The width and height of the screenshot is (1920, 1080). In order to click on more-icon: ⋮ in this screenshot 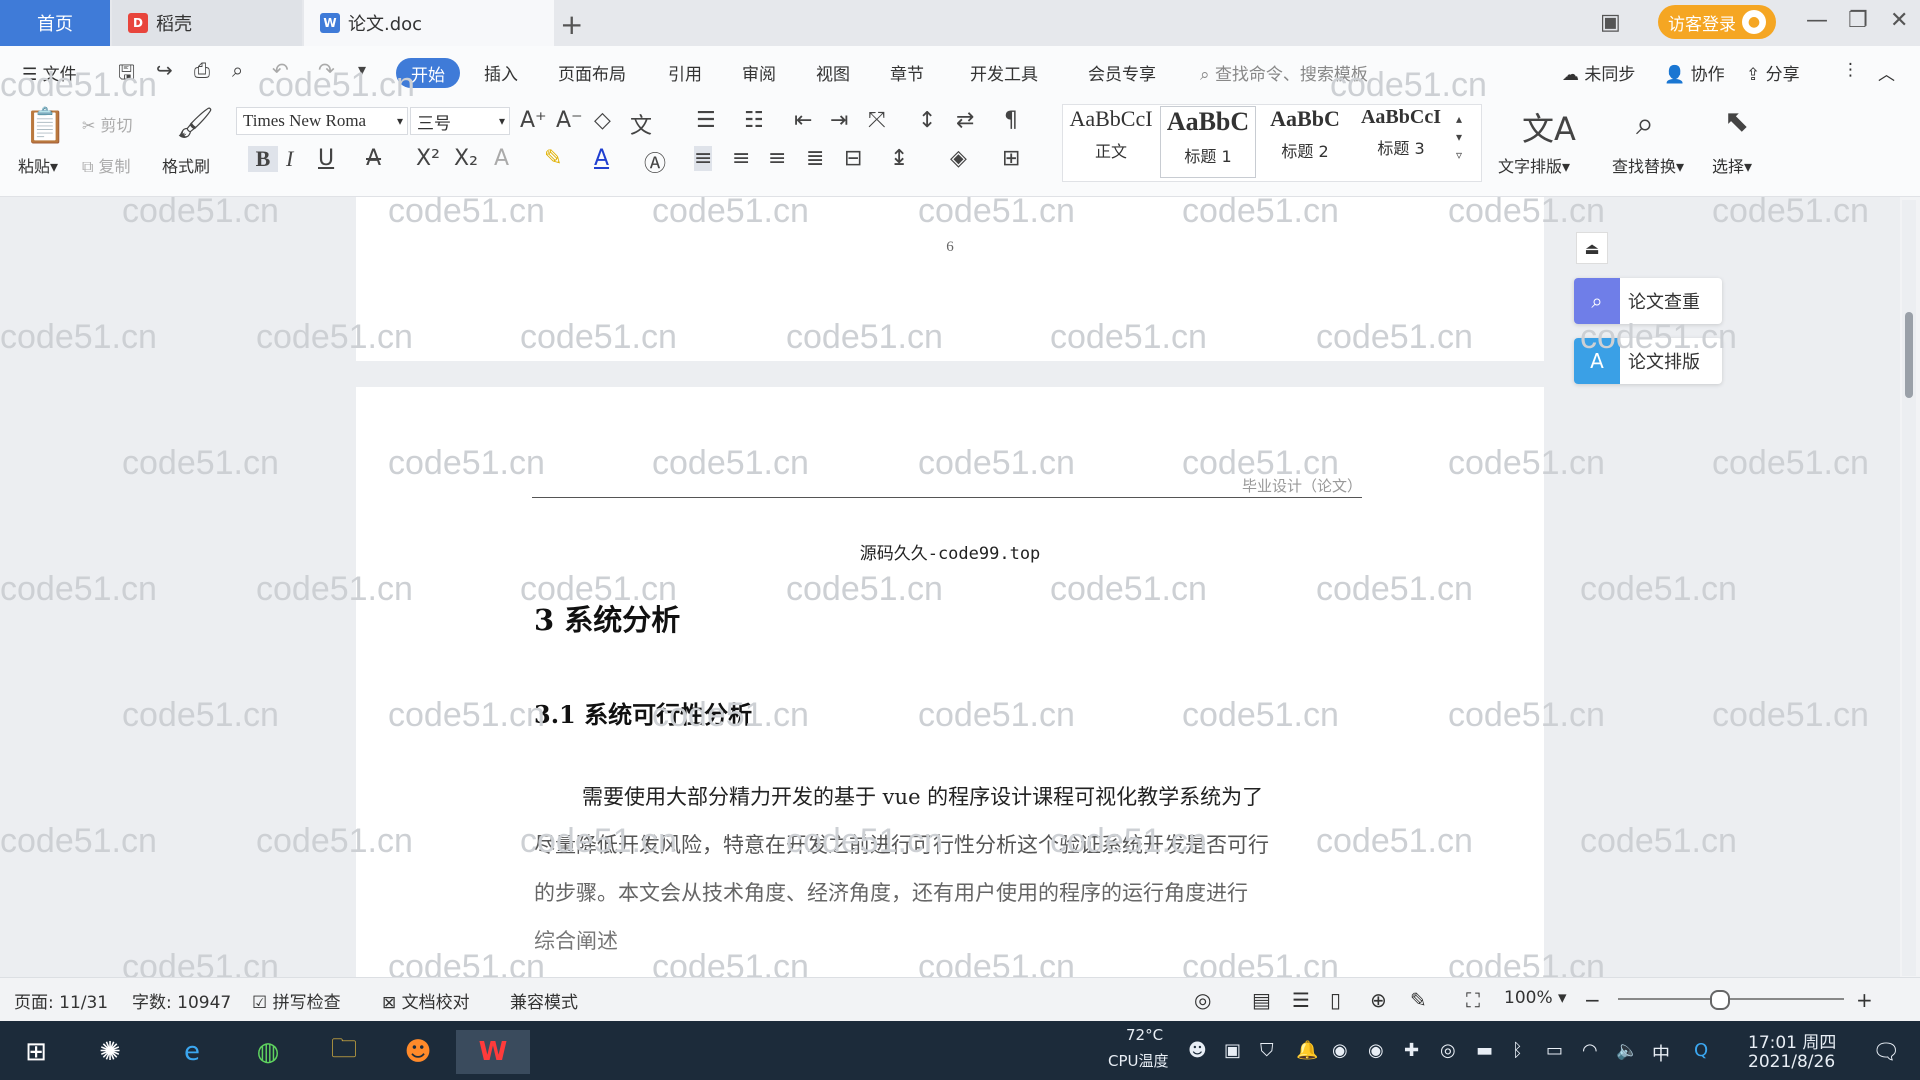, I will do `click(1850, 70)`.